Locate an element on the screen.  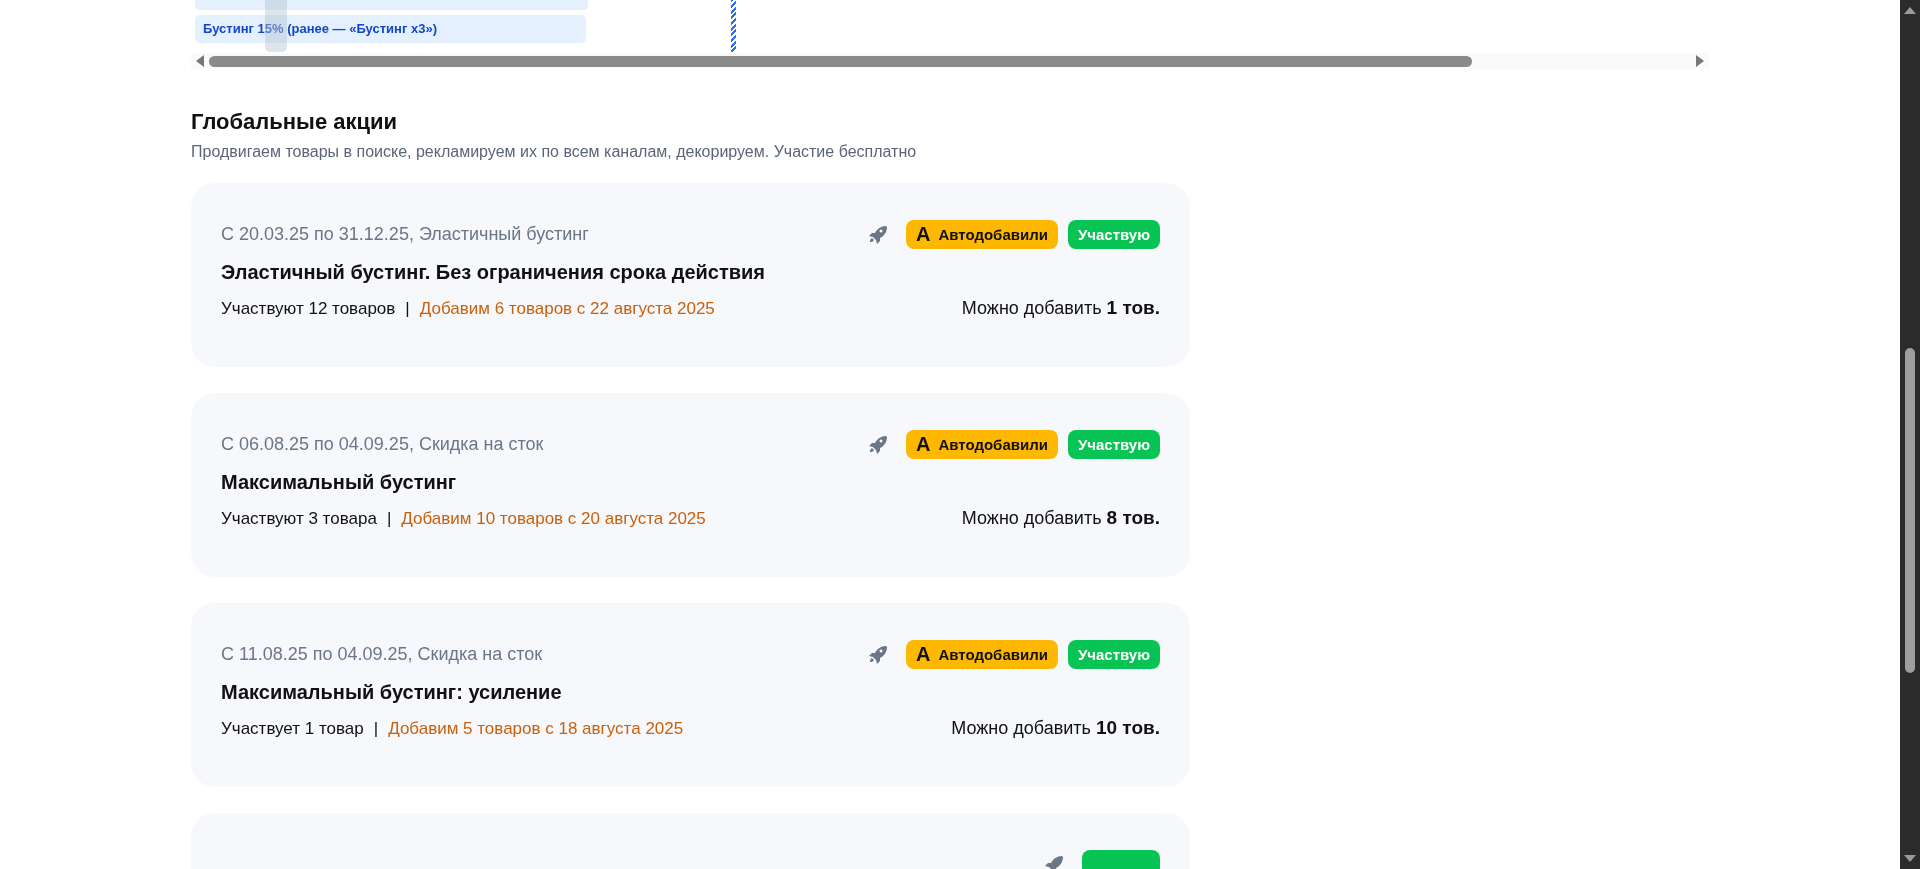
promo-title: Максимальный бустинг: усиление is located at coordinates (392, 692).